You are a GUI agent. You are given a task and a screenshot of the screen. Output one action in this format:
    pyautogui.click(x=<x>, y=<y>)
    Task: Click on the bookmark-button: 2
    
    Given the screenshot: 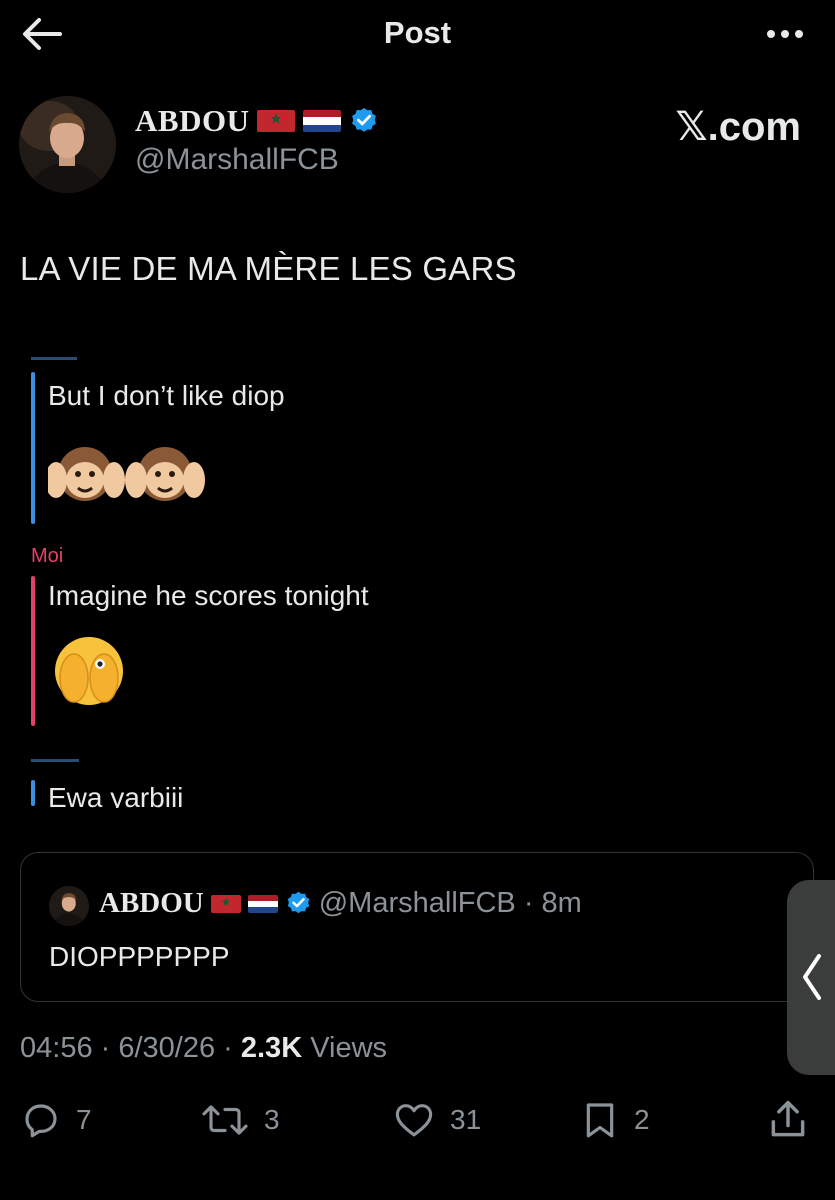 What is the action you would take?
    pyautogui.click(x=615, y=1120)
    